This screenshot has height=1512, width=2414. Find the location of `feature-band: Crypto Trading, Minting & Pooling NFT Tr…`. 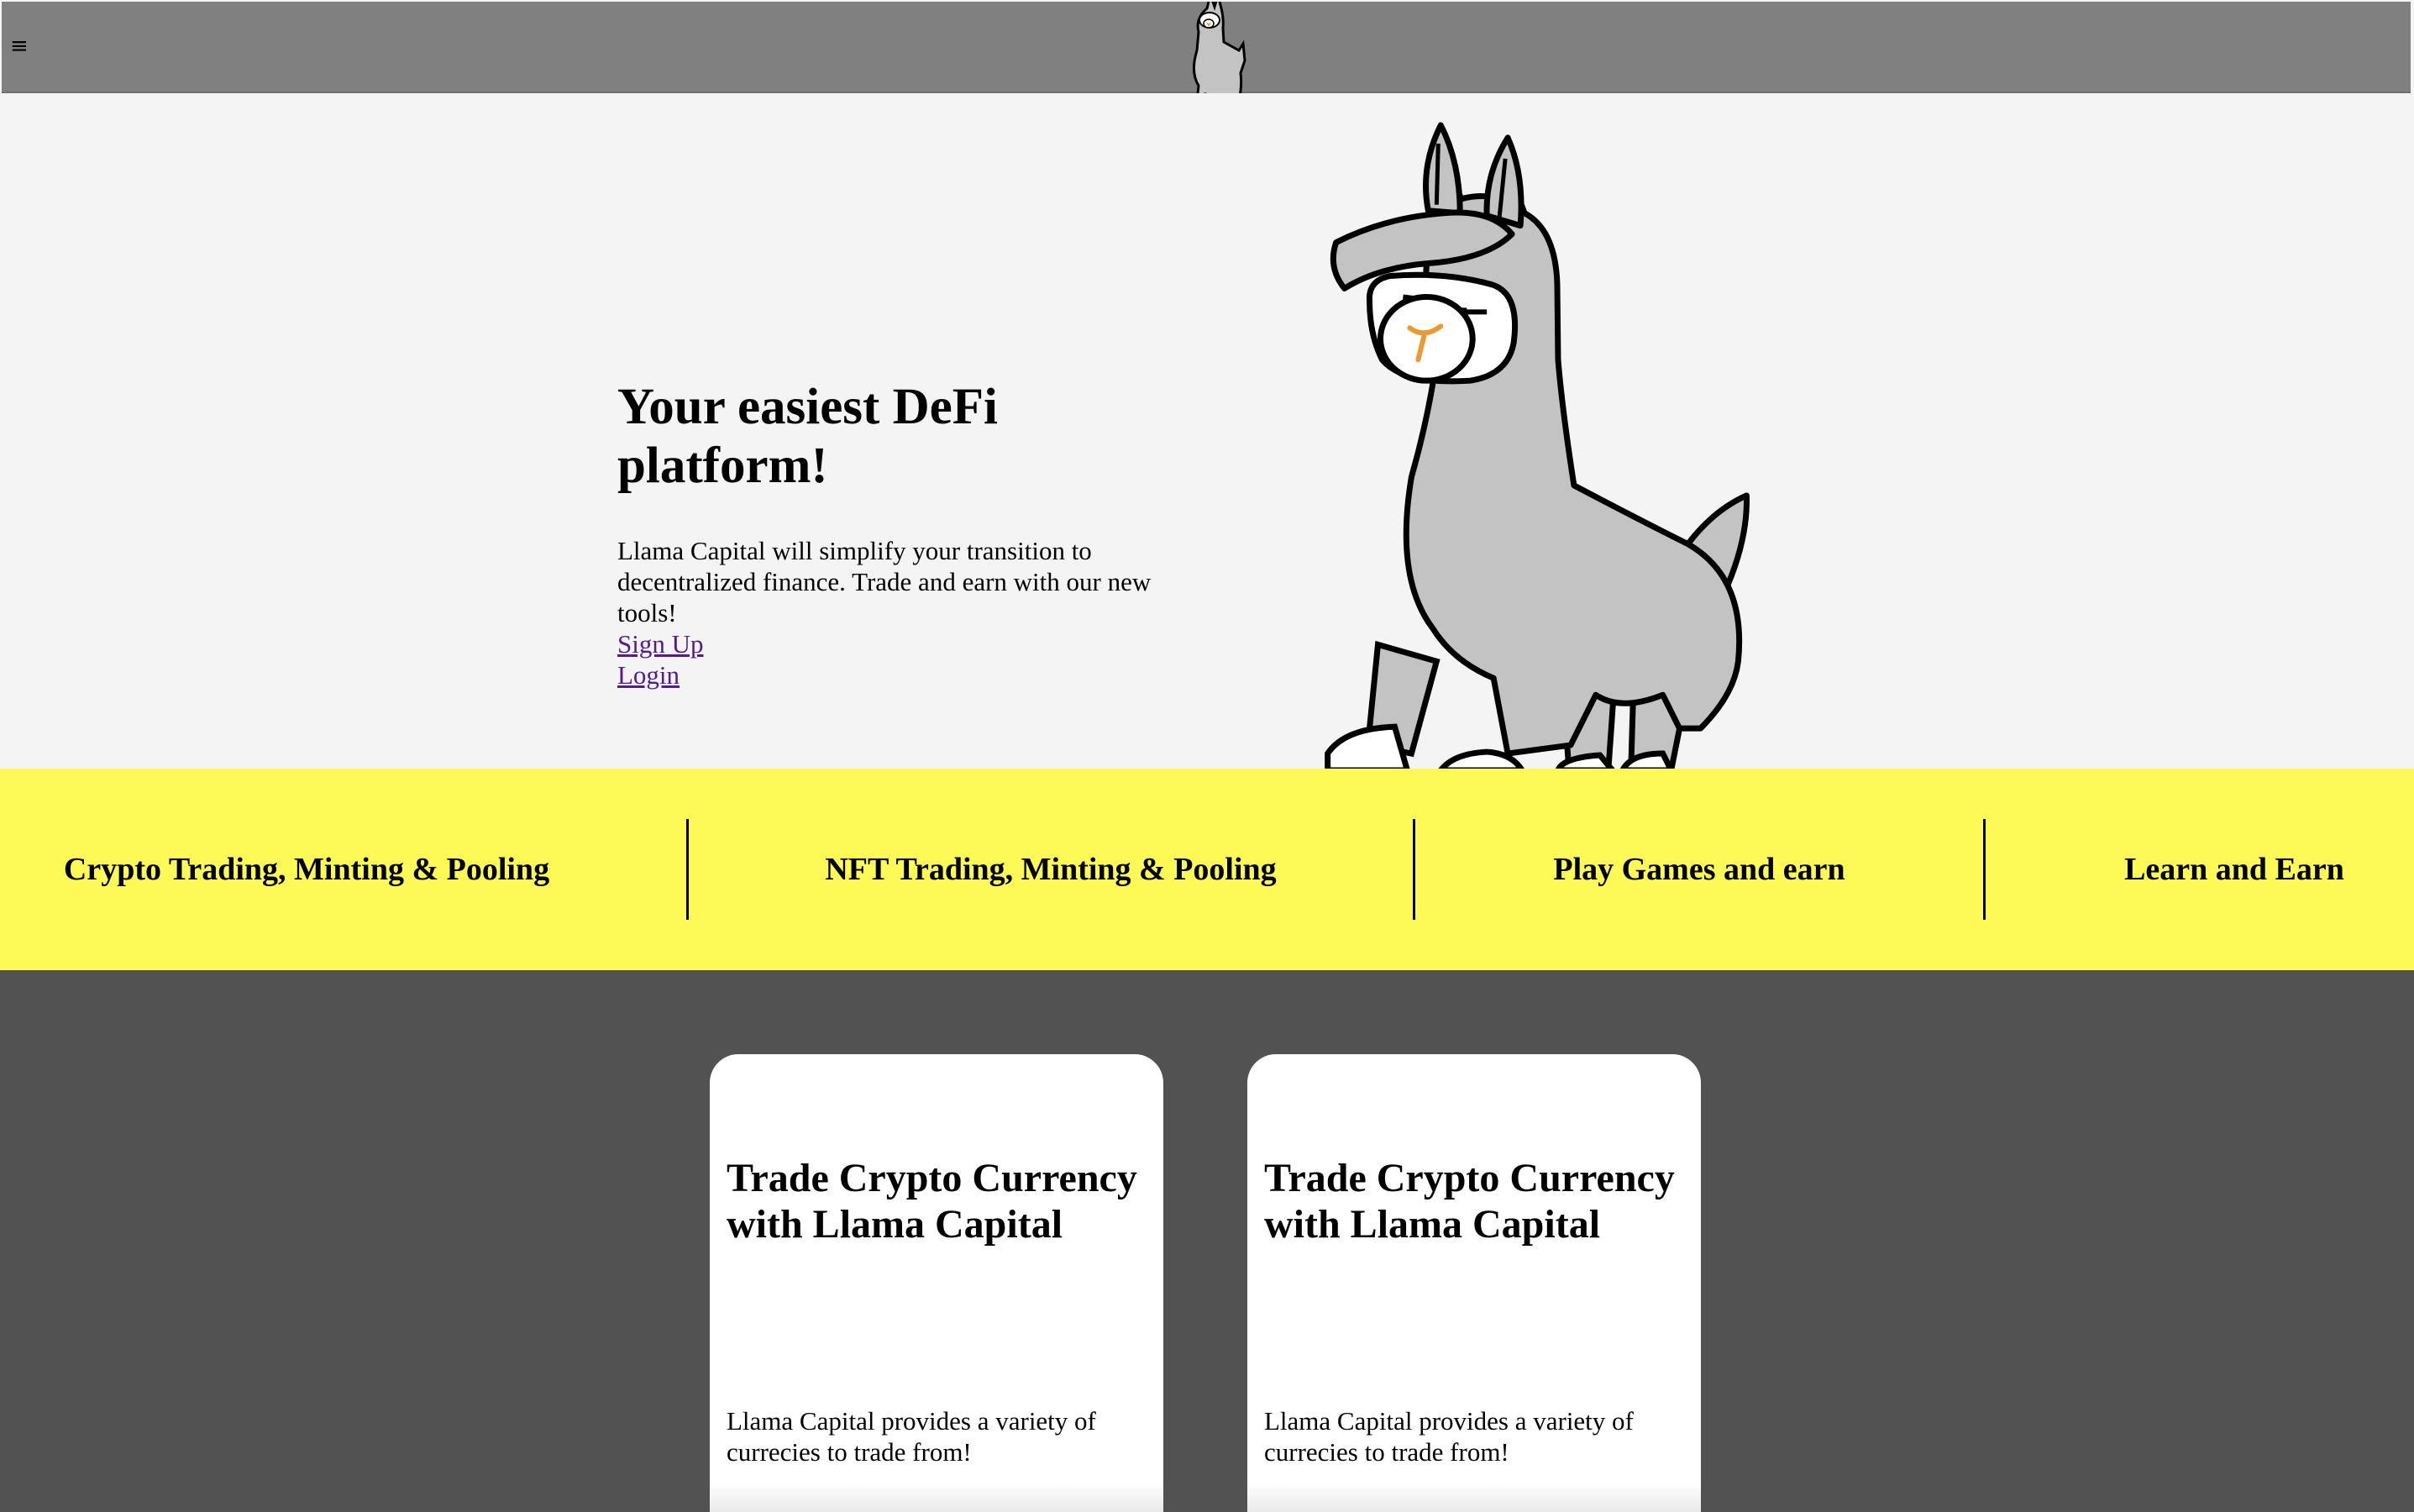

feature-band: Crypto Trading, Minting & Pooling NFT Tr… is located at coordinates (1207, 869).